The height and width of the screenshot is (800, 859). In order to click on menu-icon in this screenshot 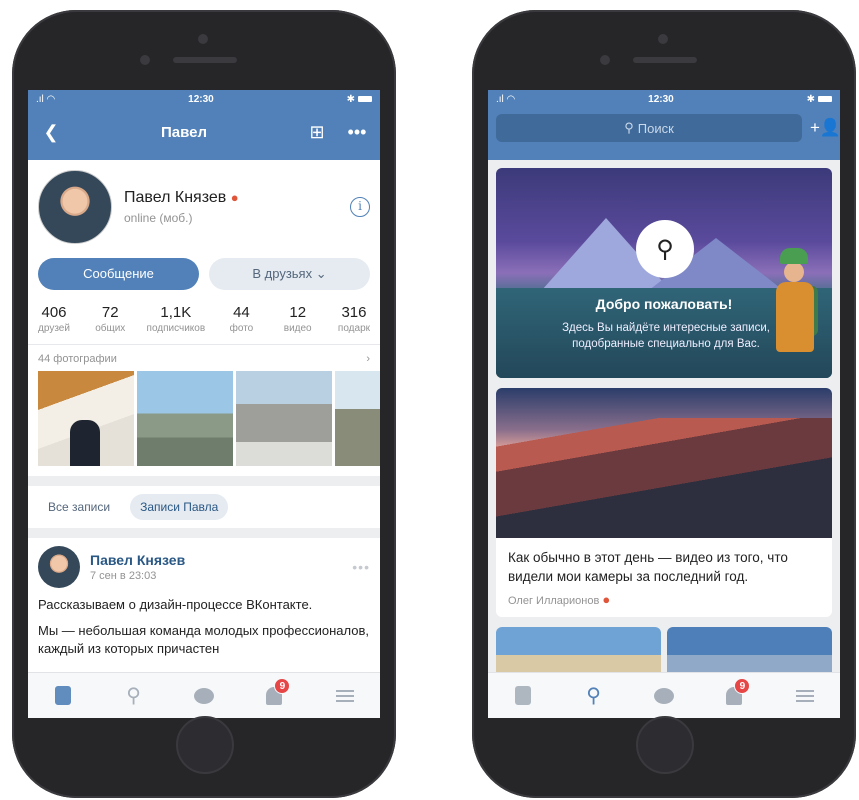, I will do `click(344, 695)`.